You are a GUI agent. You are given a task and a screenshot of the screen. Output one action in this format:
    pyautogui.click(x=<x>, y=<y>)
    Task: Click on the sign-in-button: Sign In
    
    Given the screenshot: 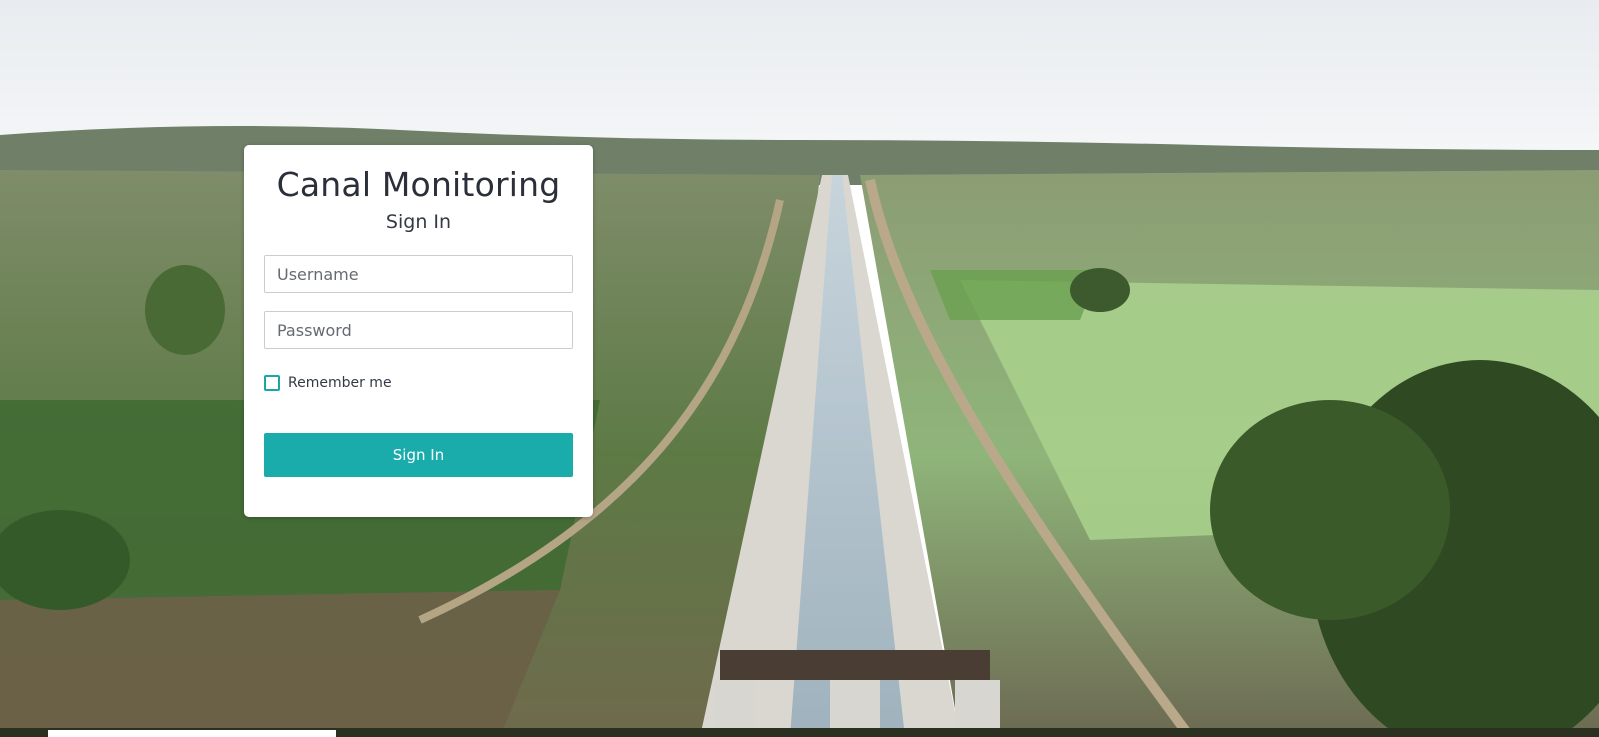 What is the action you would take?
    pyautogui.click(x=418, y=455)
    